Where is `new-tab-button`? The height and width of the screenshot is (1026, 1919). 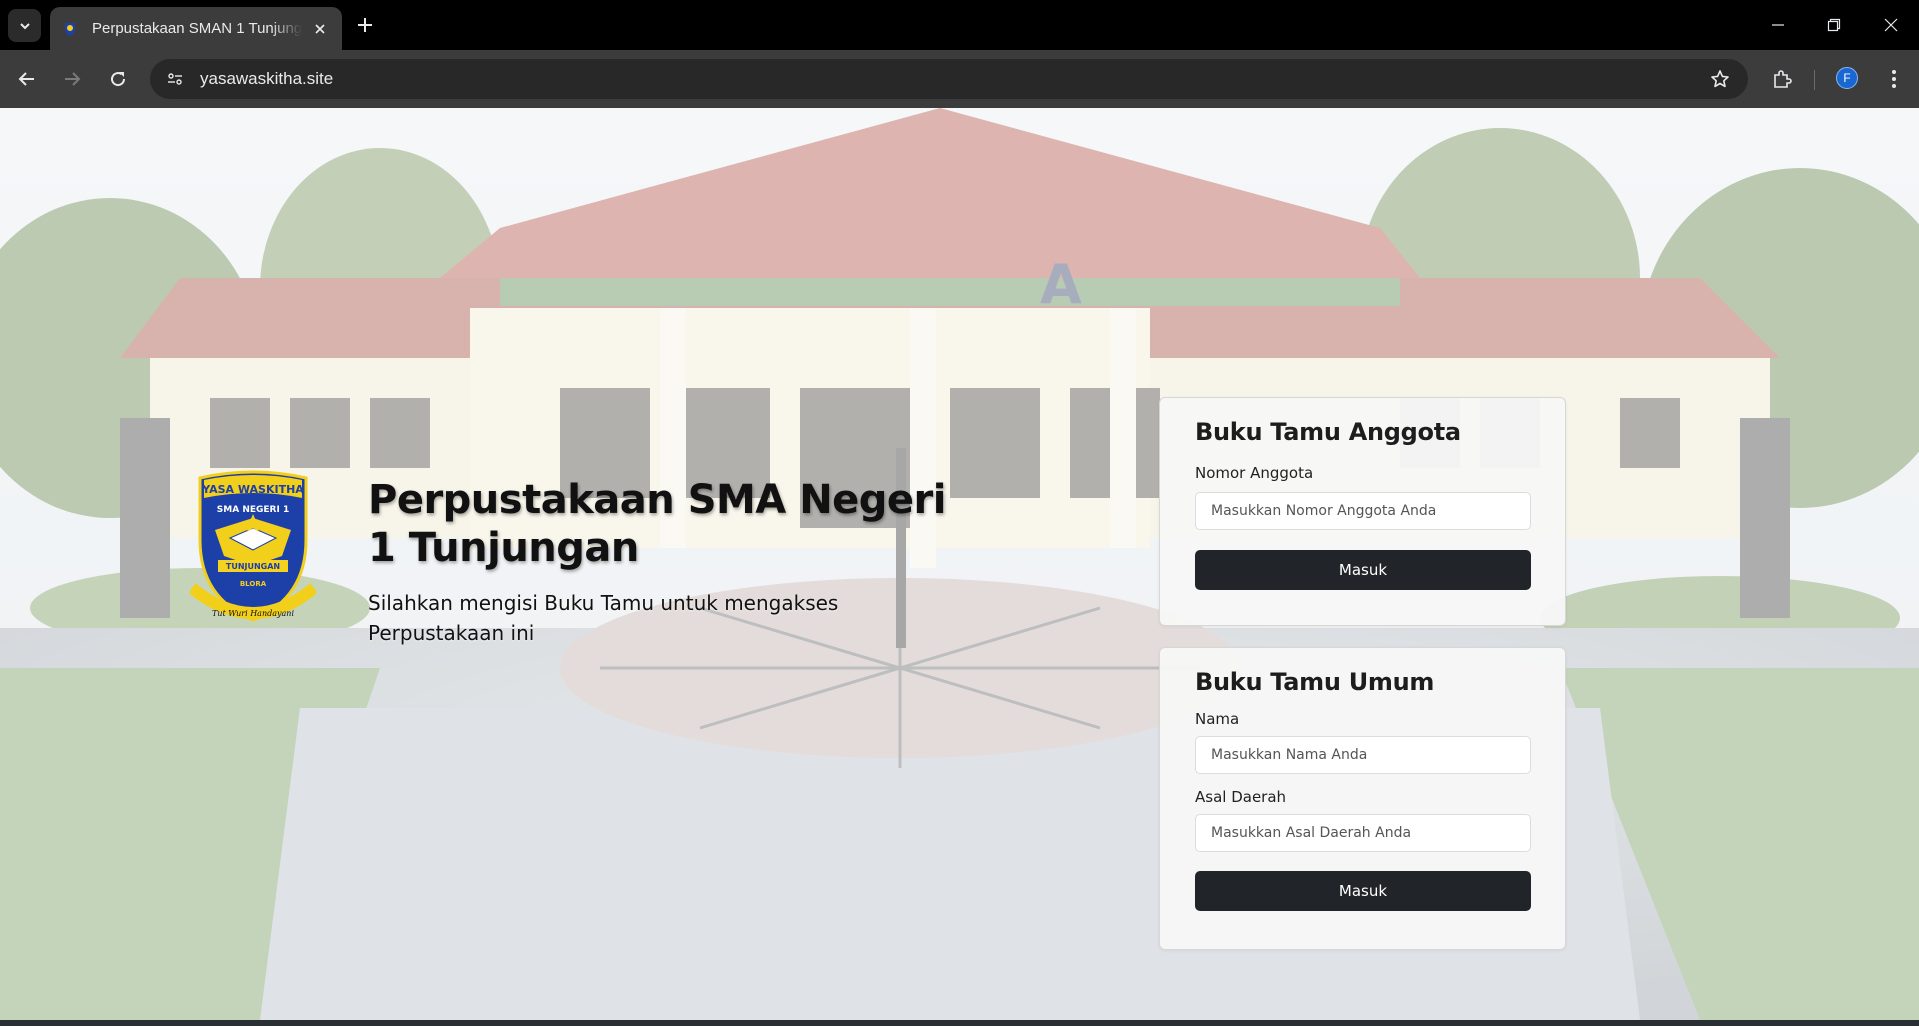
new-tab-button is located at coordinates (365, 25).